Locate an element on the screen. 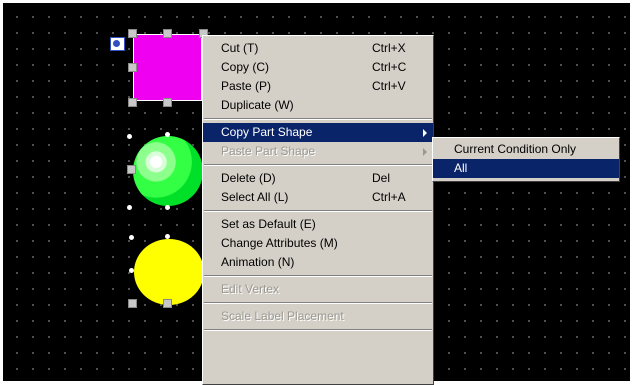 The width and height of the screenshot is (633, 385). shortcut-label: Del is located at coordinates (381, 178).